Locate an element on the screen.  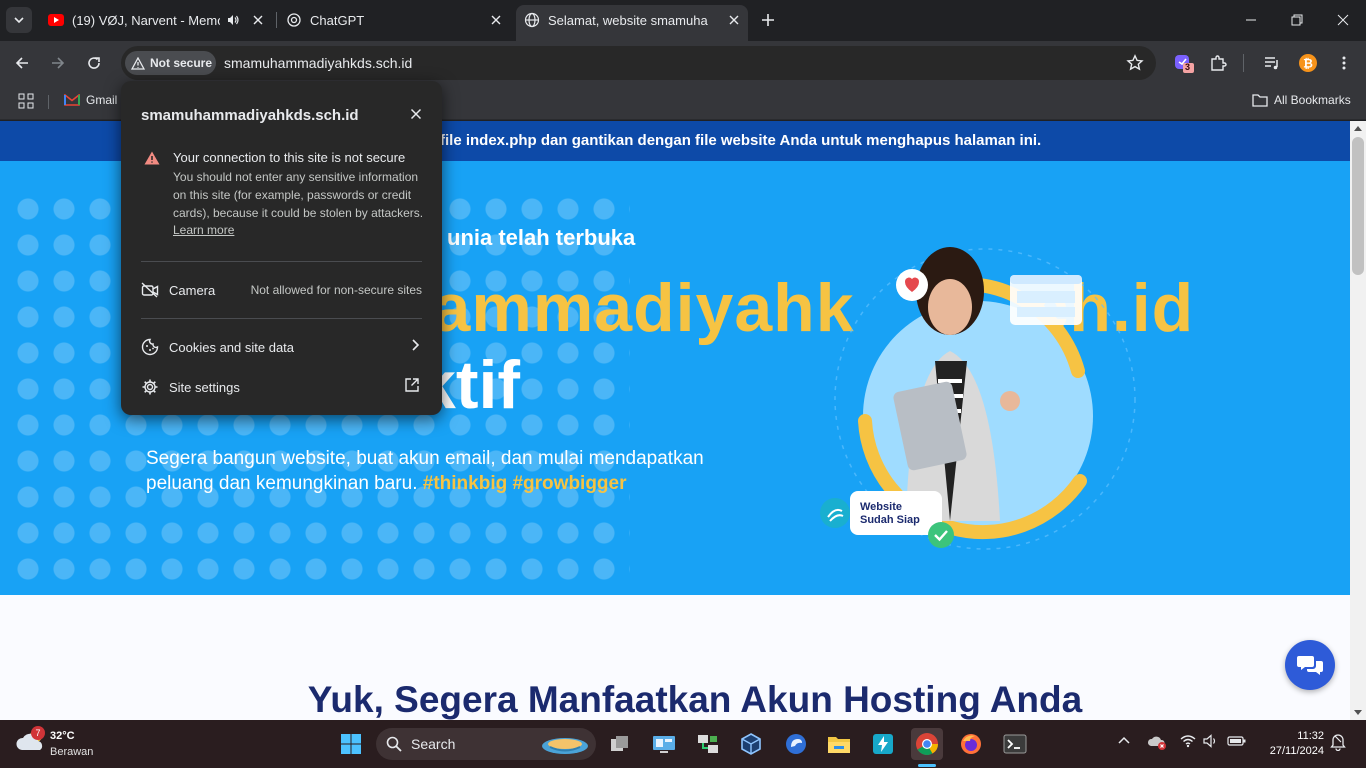
browser-menu-button is located at coordinates (1344, 63).